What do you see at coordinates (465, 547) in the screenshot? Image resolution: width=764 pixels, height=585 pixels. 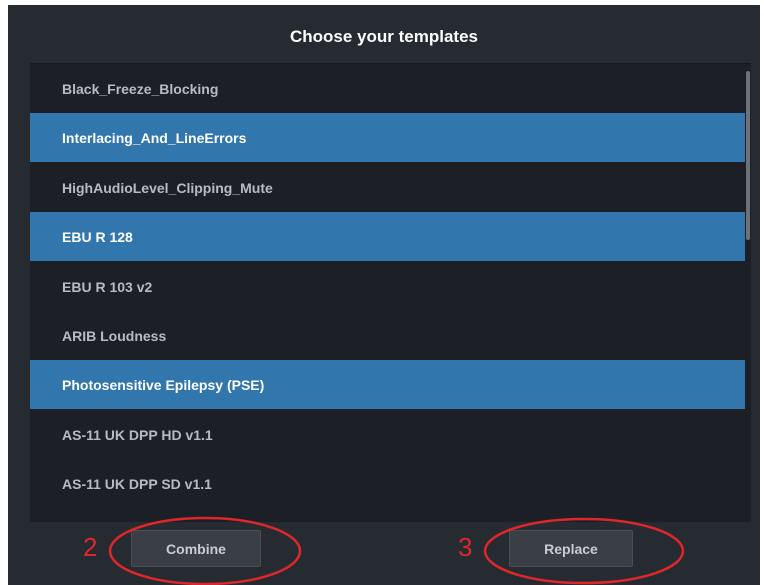 I see `annotation-marker-3: 3` at bounding box center [465, 547].